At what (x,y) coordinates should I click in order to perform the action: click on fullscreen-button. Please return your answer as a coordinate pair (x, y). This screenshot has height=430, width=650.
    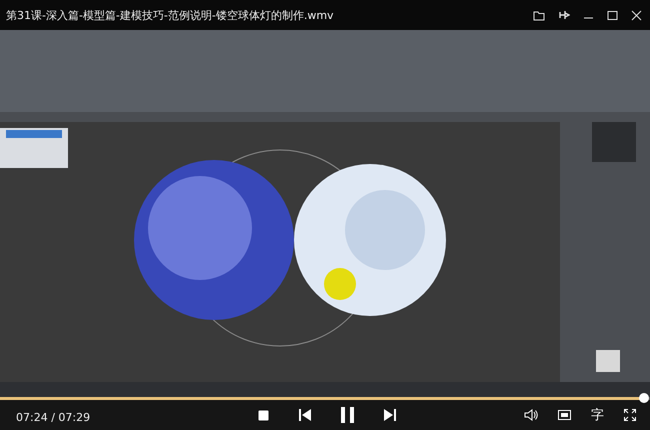
    Looking at the image, I should click on (630, 415).